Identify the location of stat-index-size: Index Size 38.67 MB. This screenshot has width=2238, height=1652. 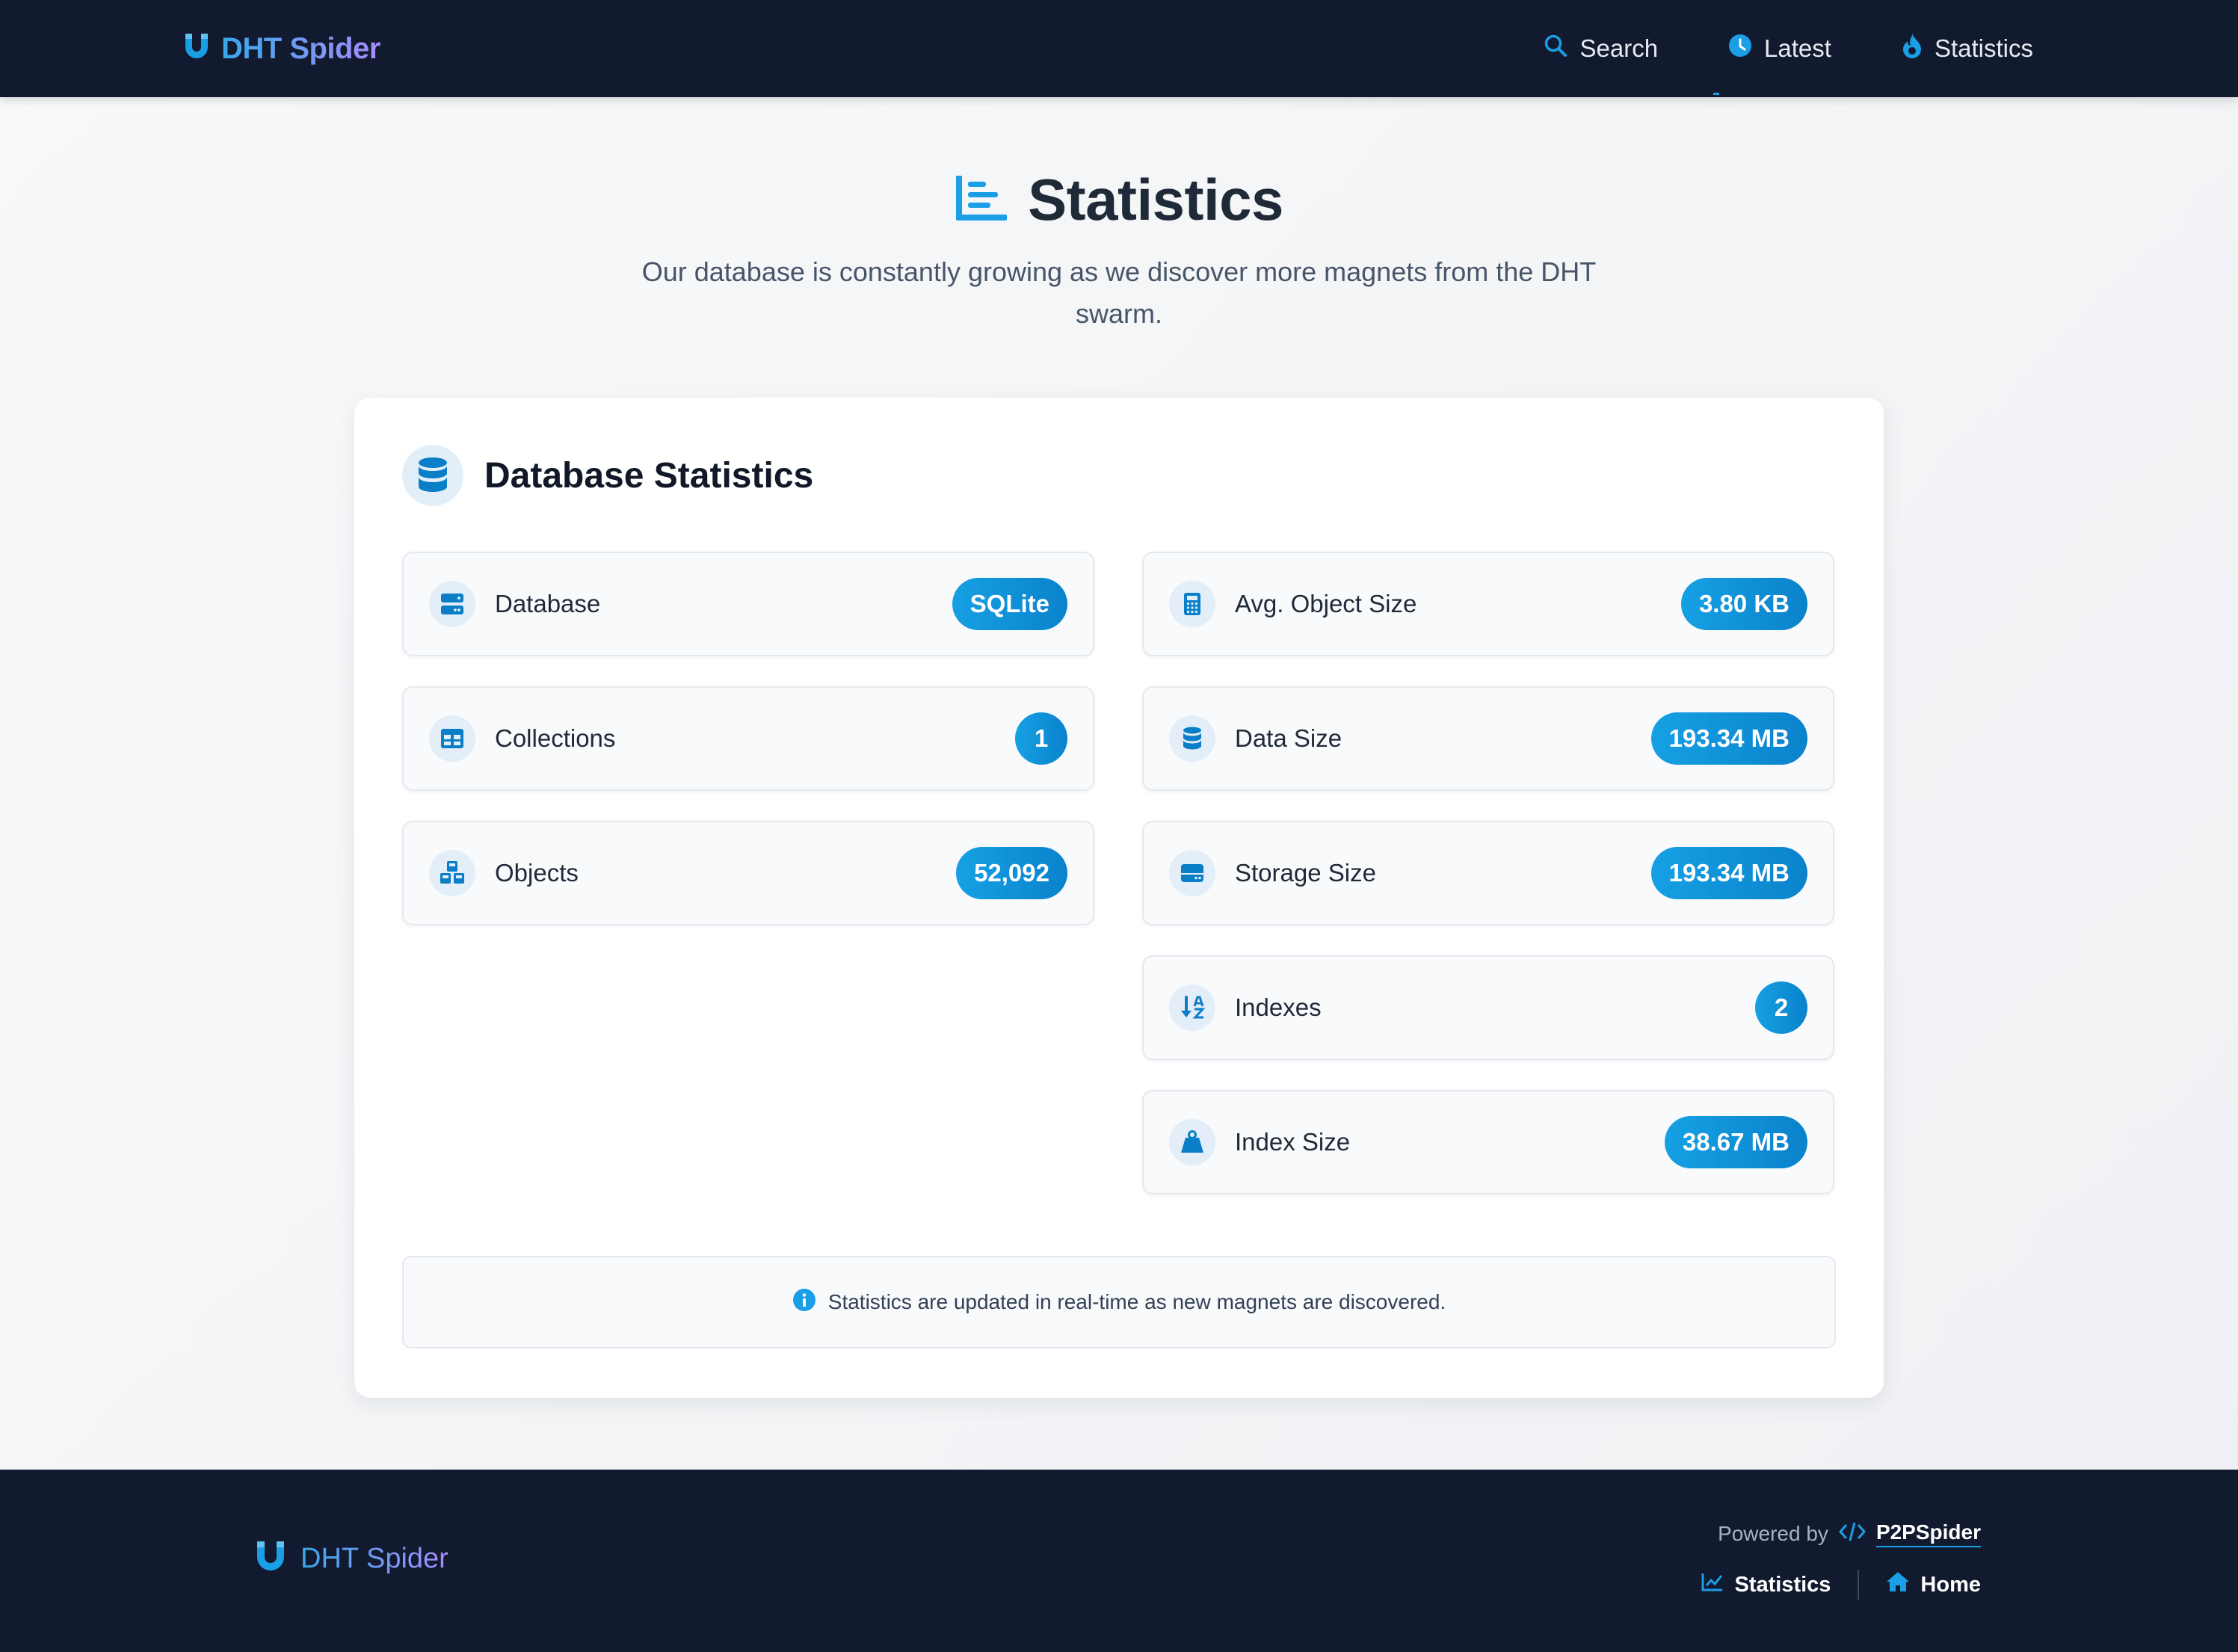
(1488, 1142).